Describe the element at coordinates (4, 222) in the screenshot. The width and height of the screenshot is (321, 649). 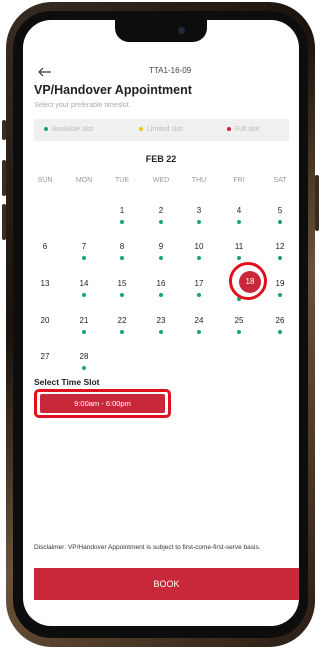
I see `phone-volume-down` at that location.